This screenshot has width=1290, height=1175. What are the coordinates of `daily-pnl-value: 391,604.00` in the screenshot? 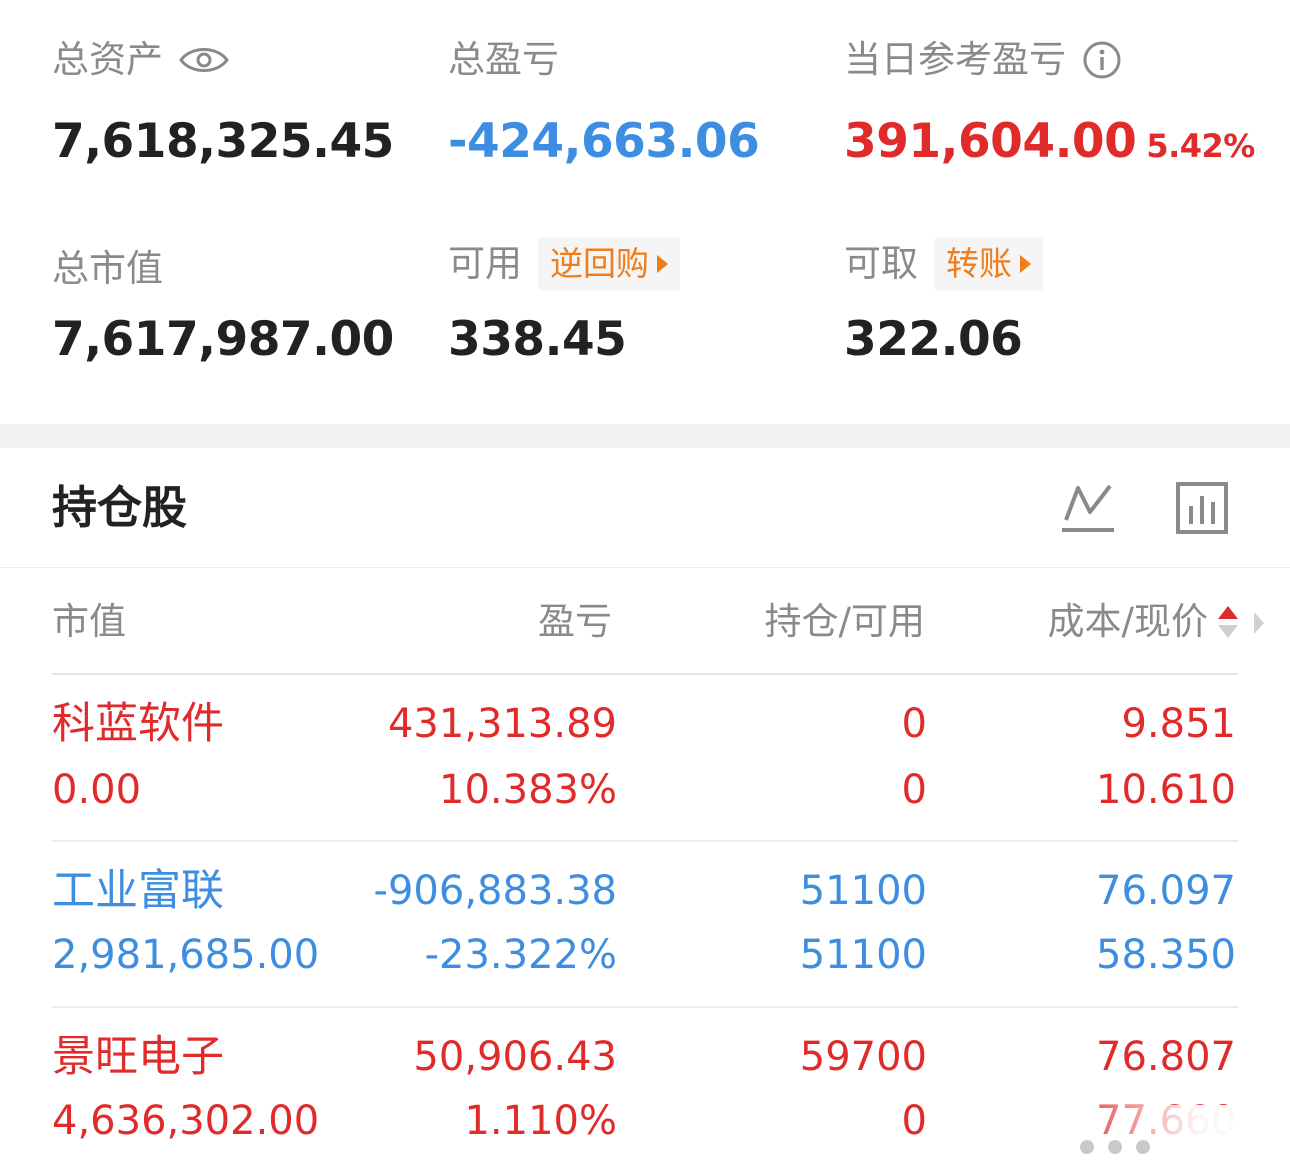 It's located at (990, 141).